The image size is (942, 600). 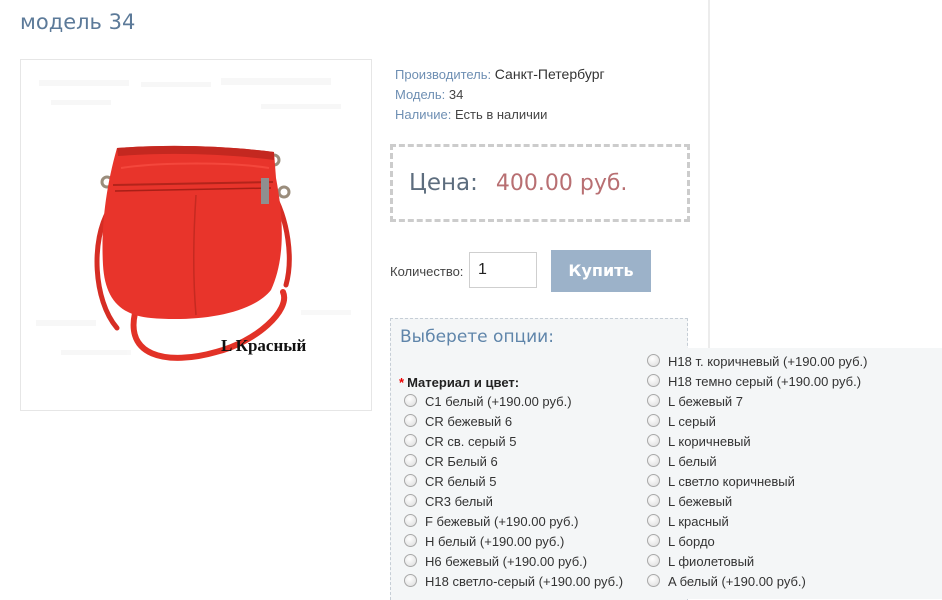 What do you see at coordinates (402, 382) in the screenshot?
I see `required-marker: *` at bounding box center [402, 382].